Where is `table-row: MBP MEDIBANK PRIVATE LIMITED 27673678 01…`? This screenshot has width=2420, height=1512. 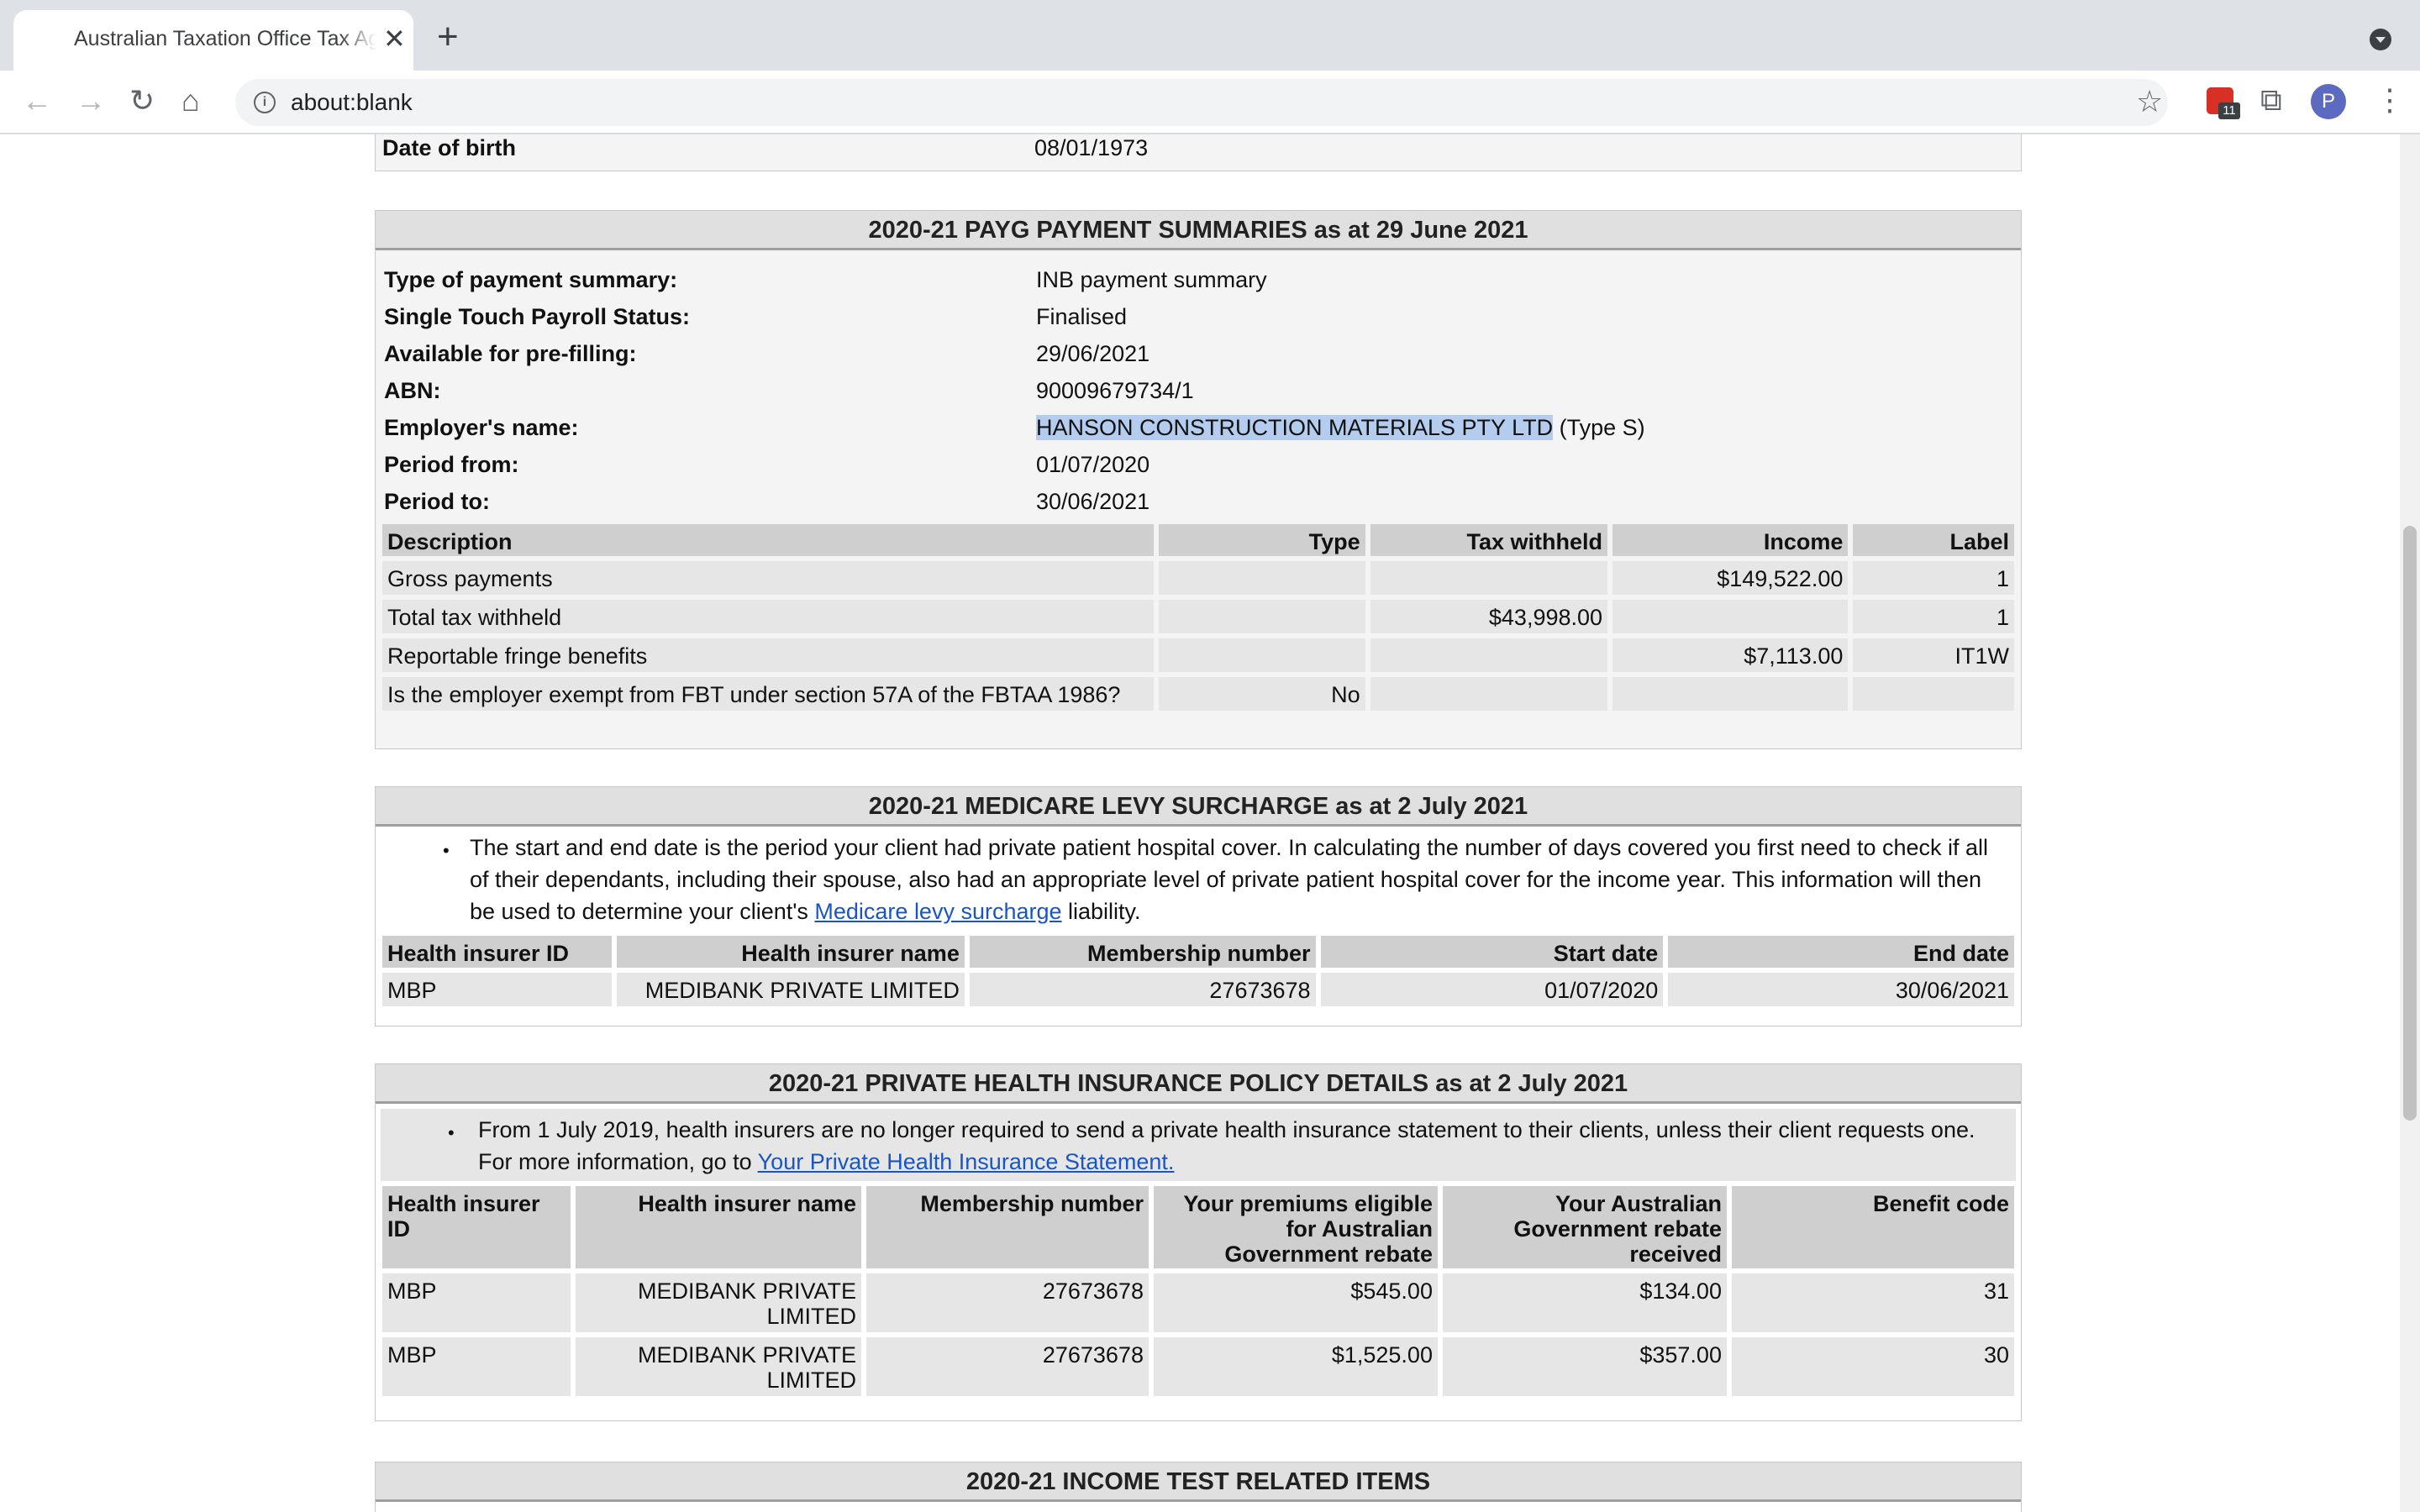 table-row: MBP MEDIBANK PRIVATE LIMITED 27673678 01… is located at coordinates (1198, 989).